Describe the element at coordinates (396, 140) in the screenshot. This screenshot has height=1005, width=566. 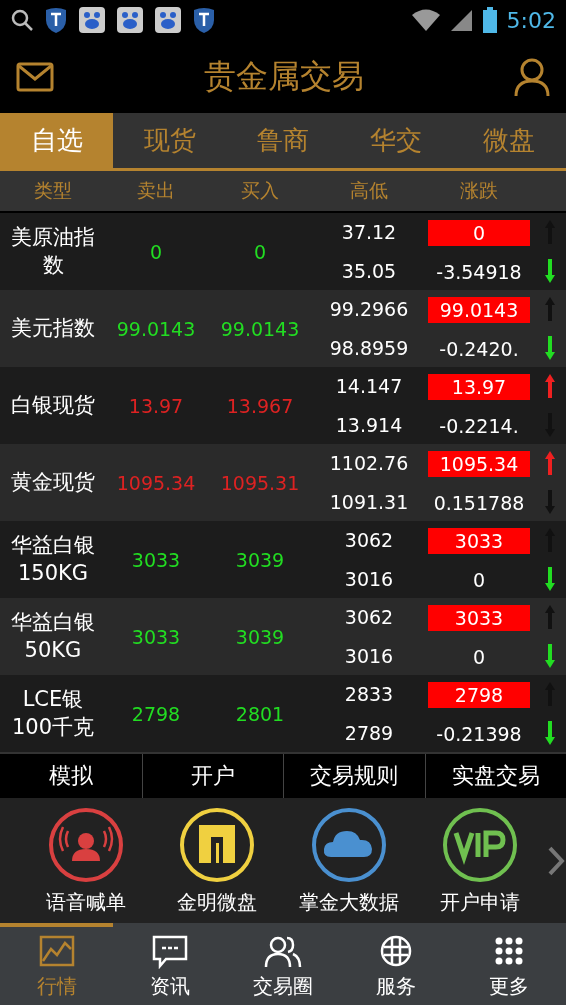
I see `market-tab: 华交` at that location.